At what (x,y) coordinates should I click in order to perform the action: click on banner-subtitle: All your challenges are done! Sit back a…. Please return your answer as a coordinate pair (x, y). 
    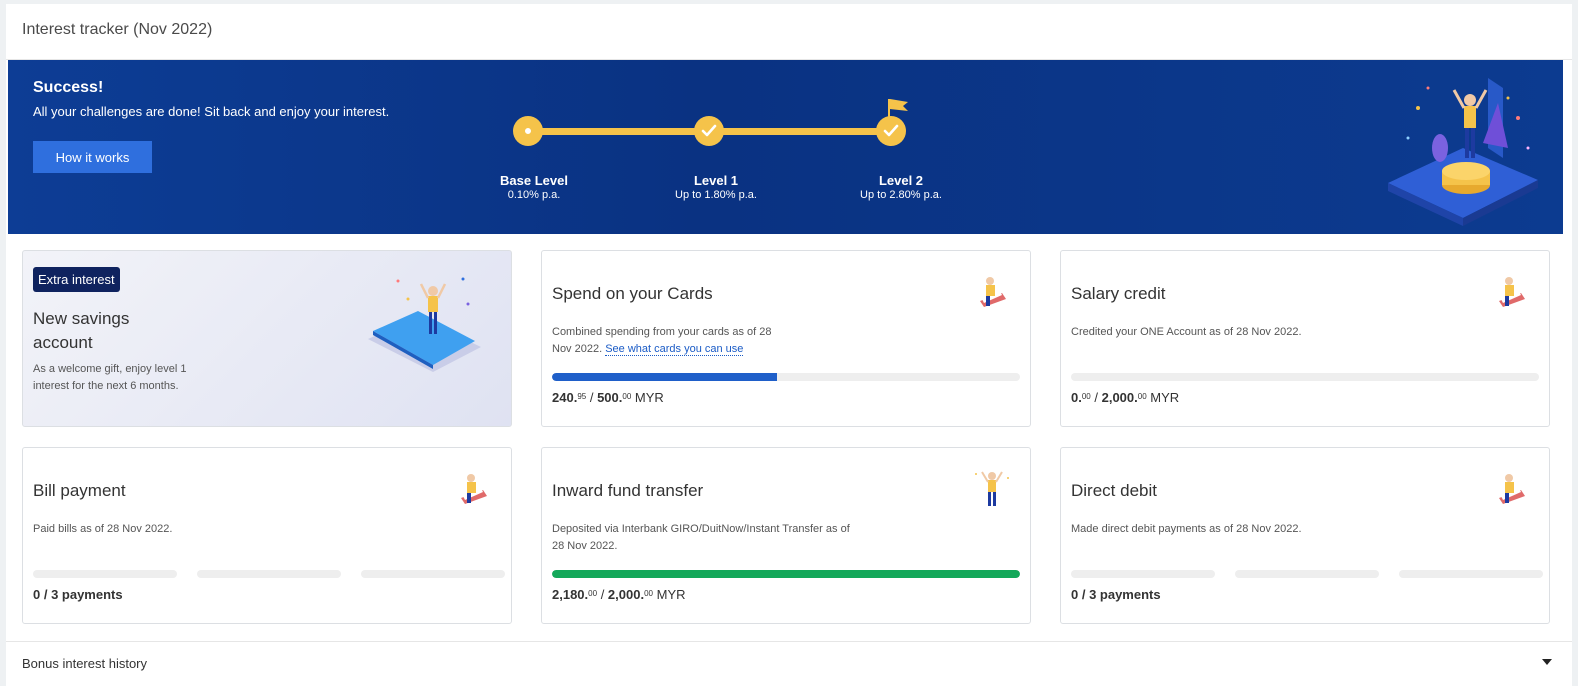
    Looking at the image, I should click on (211, 111).